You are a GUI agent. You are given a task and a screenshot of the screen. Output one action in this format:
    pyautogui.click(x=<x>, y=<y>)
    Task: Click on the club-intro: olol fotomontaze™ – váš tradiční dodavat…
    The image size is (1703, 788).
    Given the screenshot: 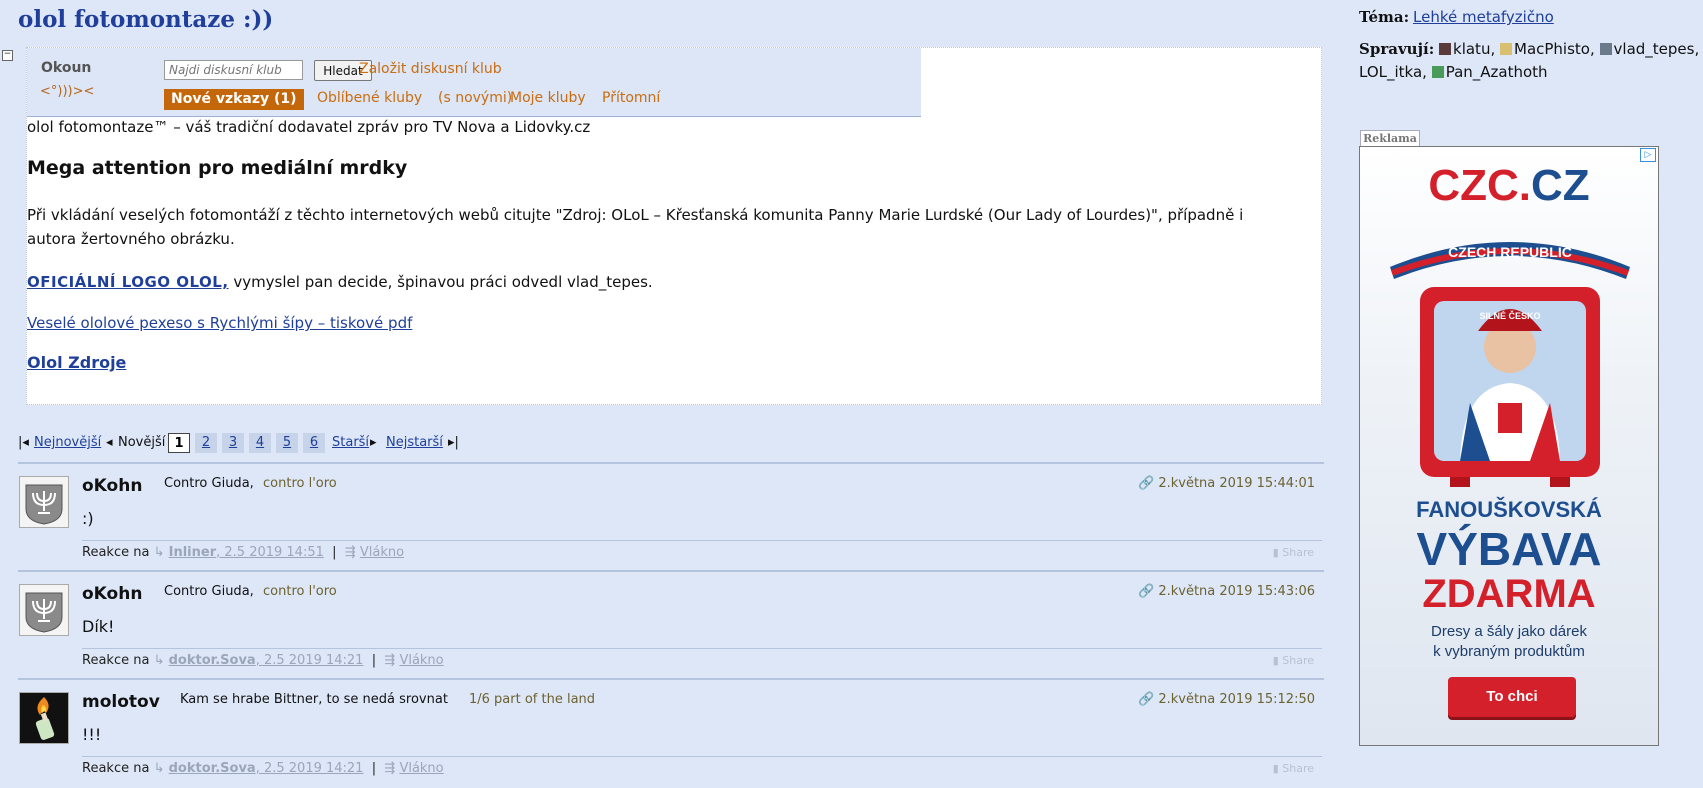 What is the action you would take?
    pyautogui.click(x=309, y=127)
    